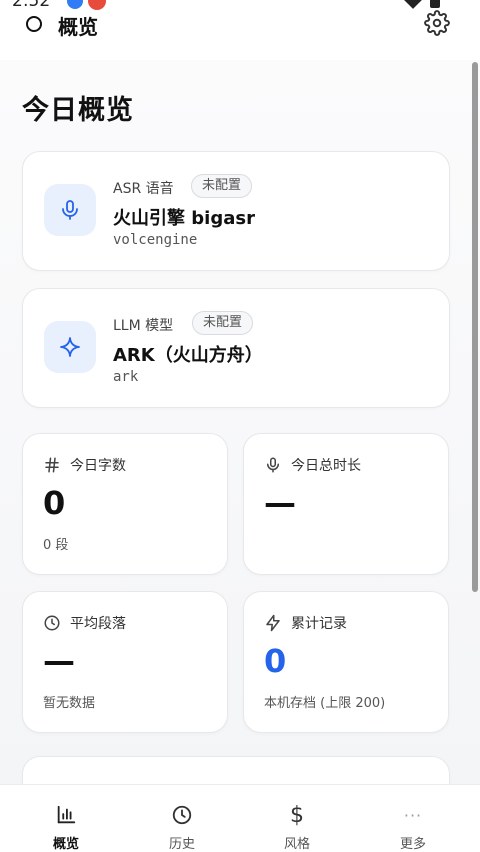  I want to click on page-title: 今日概览, so click(78, 110).